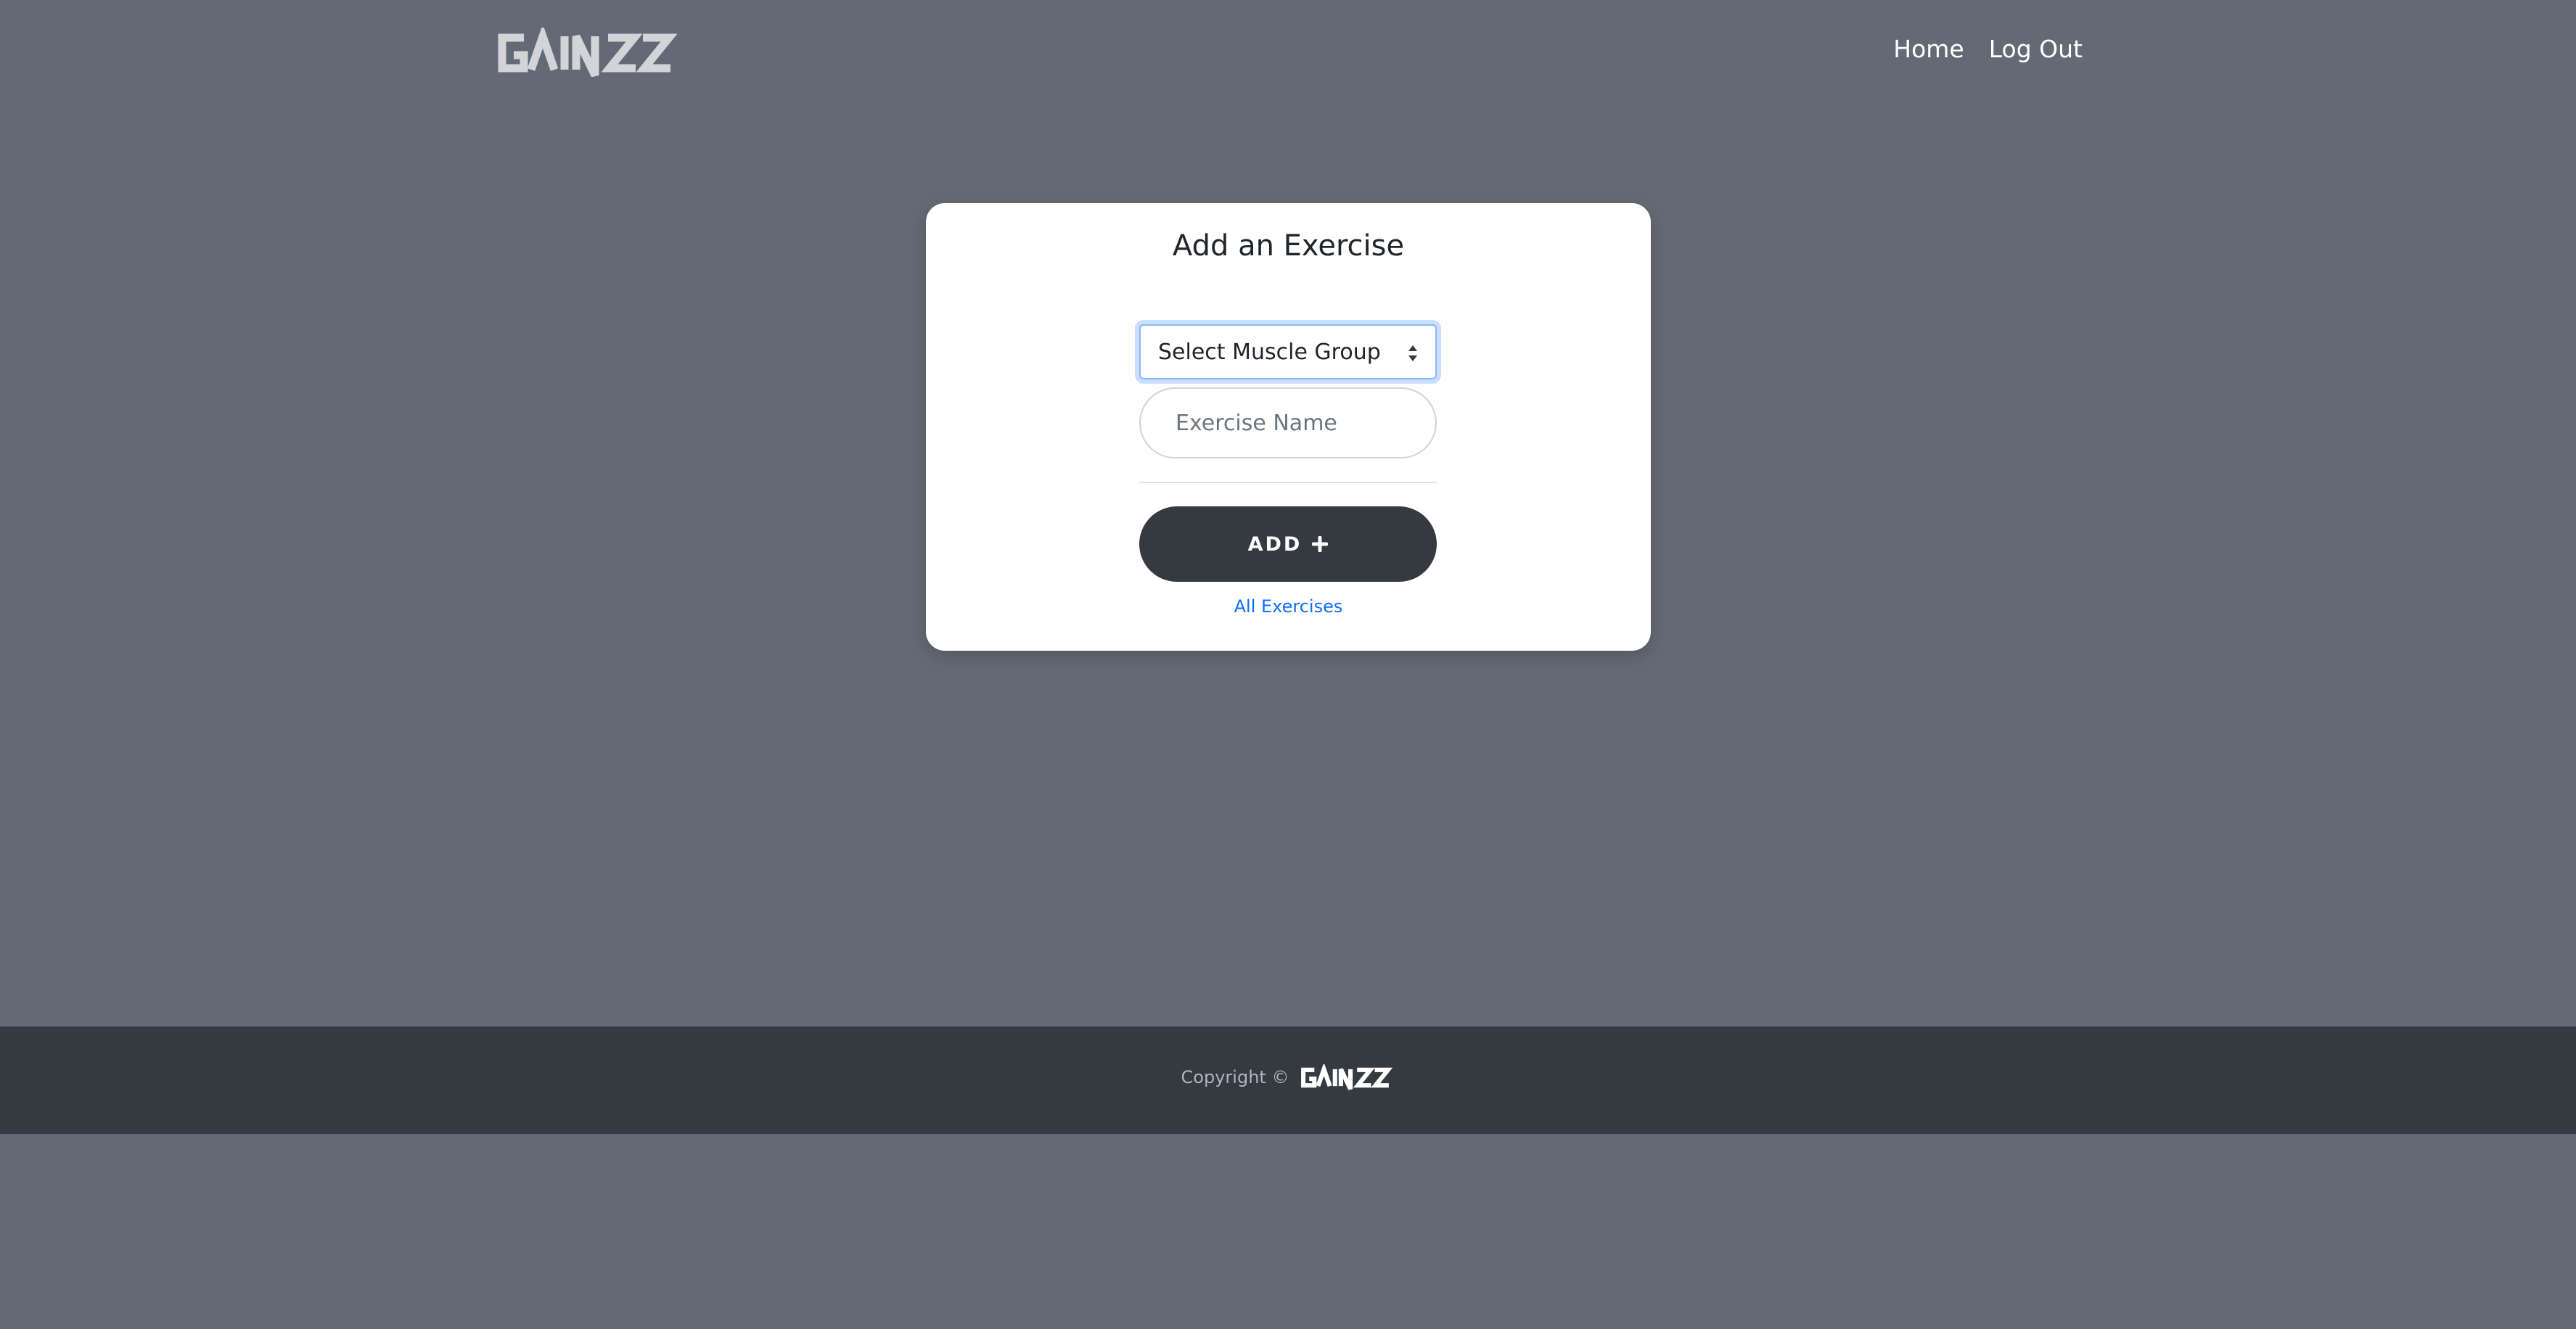 The width and height of the screenshot is (2576, 1329). I want to click on nav-home-link: Home, so click(1928, 49).